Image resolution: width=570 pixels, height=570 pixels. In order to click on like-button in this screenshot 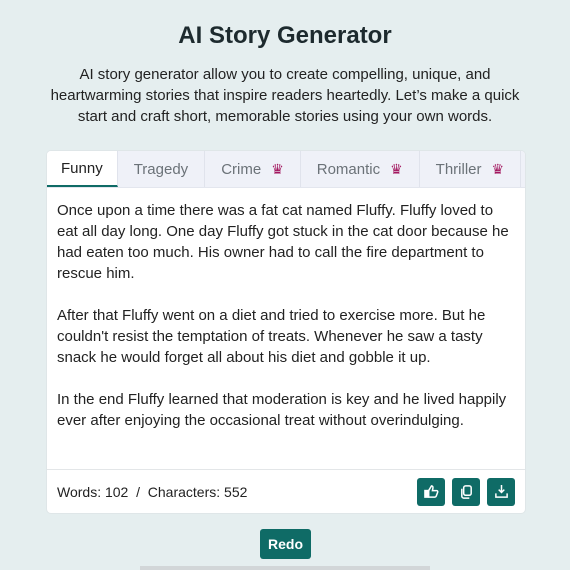, I will do `click(431, 491)`.